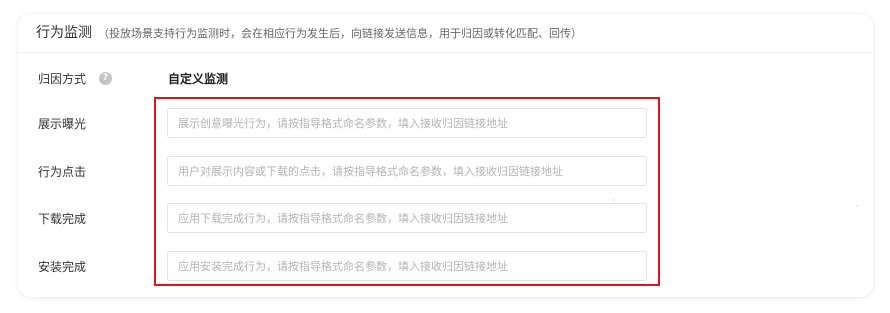 The height and width of the screenshot is (313, 890). I want to click on section-title: 行为监测, so click(64, 33).